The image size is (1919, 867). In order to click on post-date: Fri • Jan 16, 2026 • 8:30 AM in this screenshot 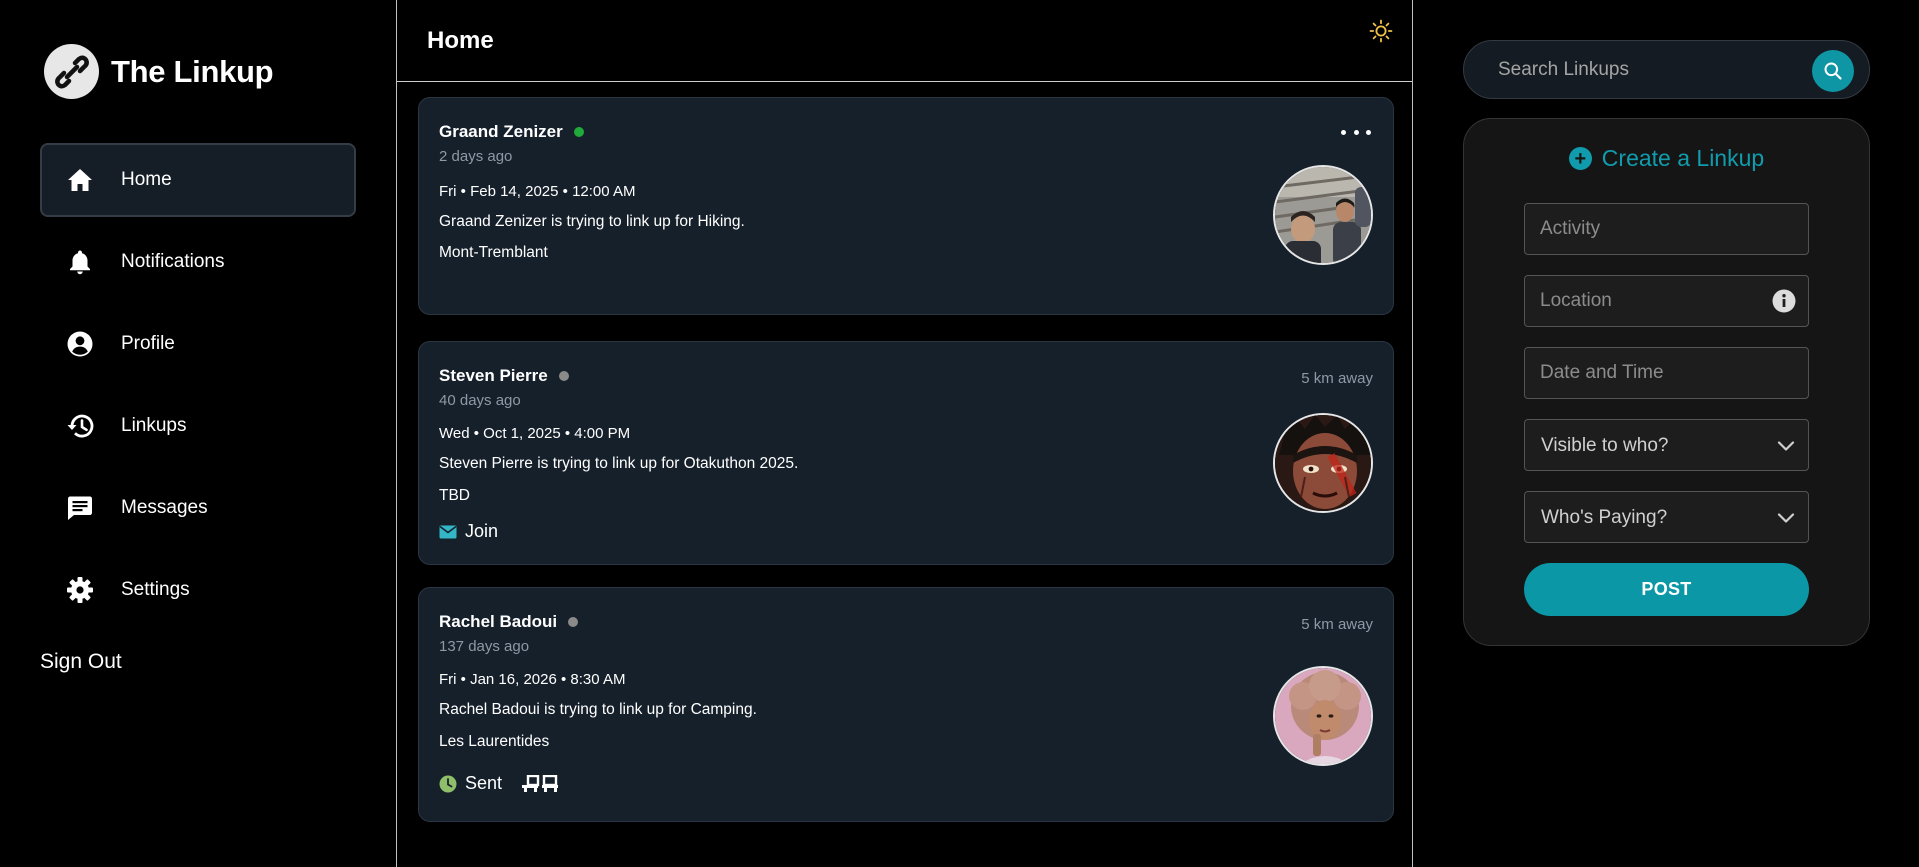, I will do `click(532, 679)`.